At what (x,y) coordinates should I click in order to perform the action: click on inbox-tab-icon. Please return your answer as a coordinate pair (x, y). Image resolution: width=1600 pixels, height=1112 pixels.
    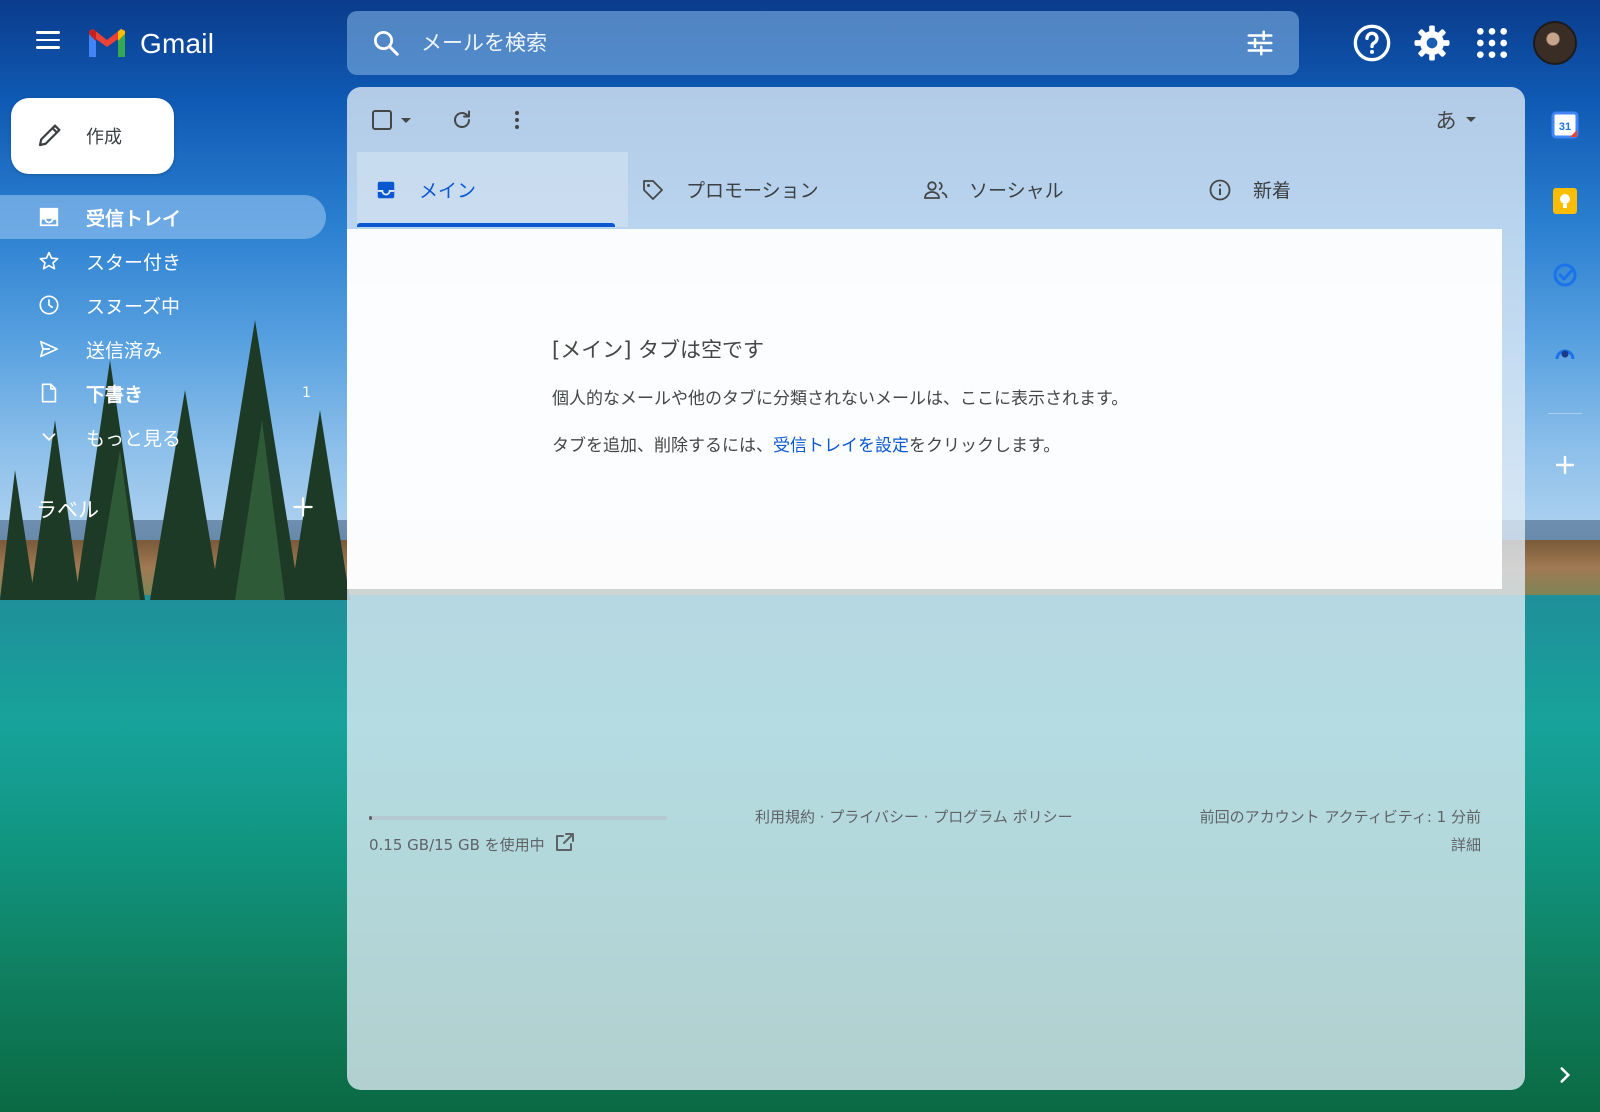
    Looking at the image, I should click on (386, 190).